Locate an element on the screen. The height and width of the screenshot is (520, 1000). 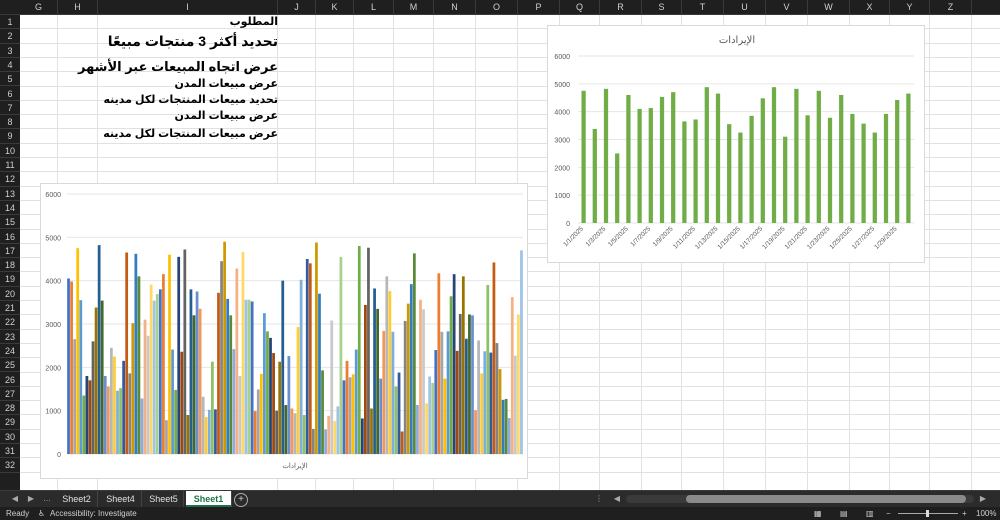
row-header-4: 4 is located at coordinates (10, 65).